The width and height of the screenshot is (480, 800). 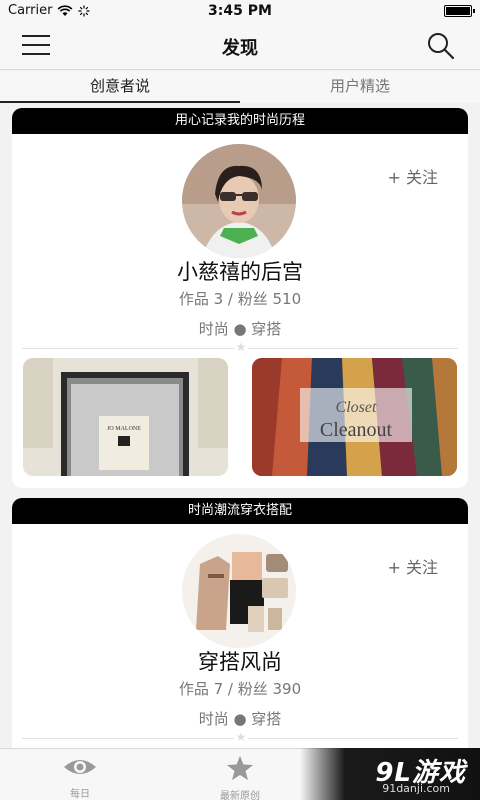 I want to click on avatar-photo-icon, so click(x=239, y=201).